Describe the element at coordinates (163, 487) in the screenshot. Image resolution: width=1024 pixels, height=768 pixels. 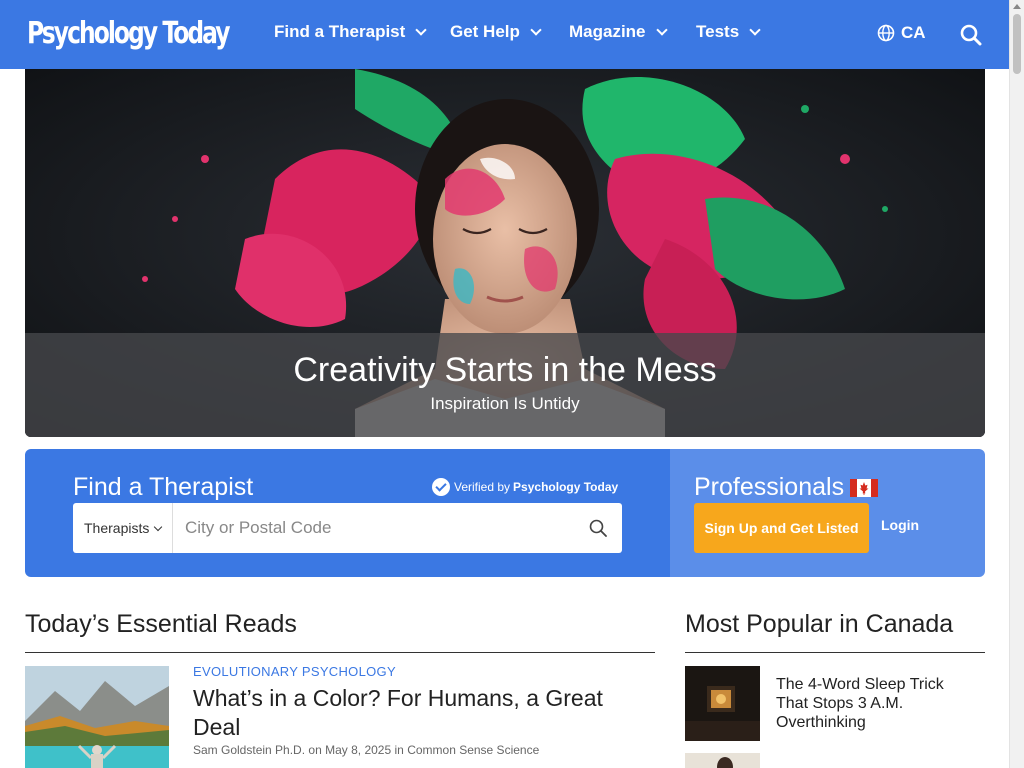
I see `finder-title: Find a Therapist` at that location.